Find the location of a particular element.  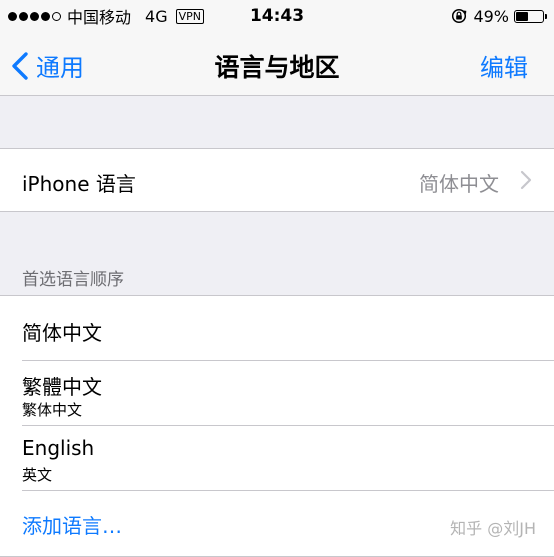

iphone-language-value: 简体中文 is located at coordinates (459, 184).